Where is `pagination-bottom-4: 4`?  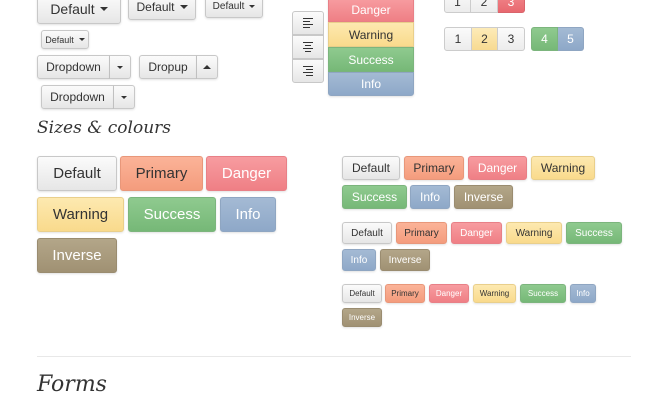
pagination-bottom-4: 4 is located at coordinates (544, 39).